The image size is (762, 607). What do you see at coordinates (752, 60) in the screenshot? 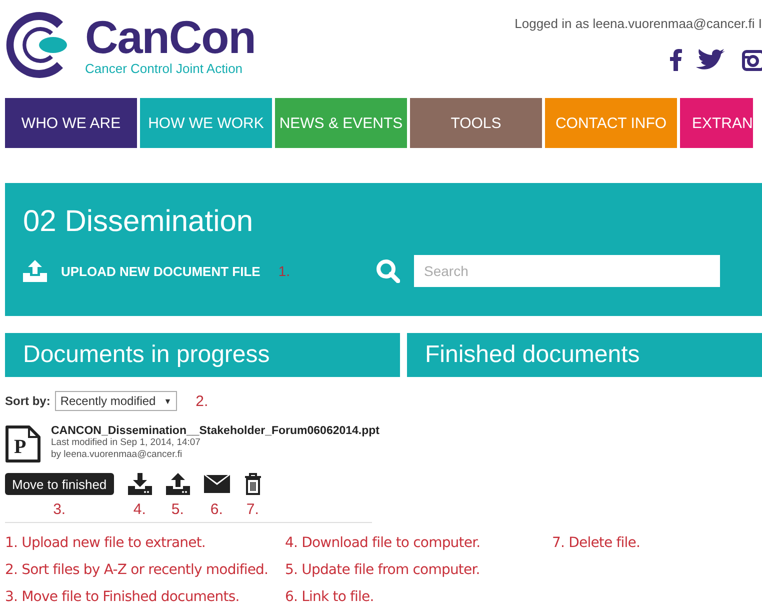
I see `camera-icon` at bounding box center [752, 60].